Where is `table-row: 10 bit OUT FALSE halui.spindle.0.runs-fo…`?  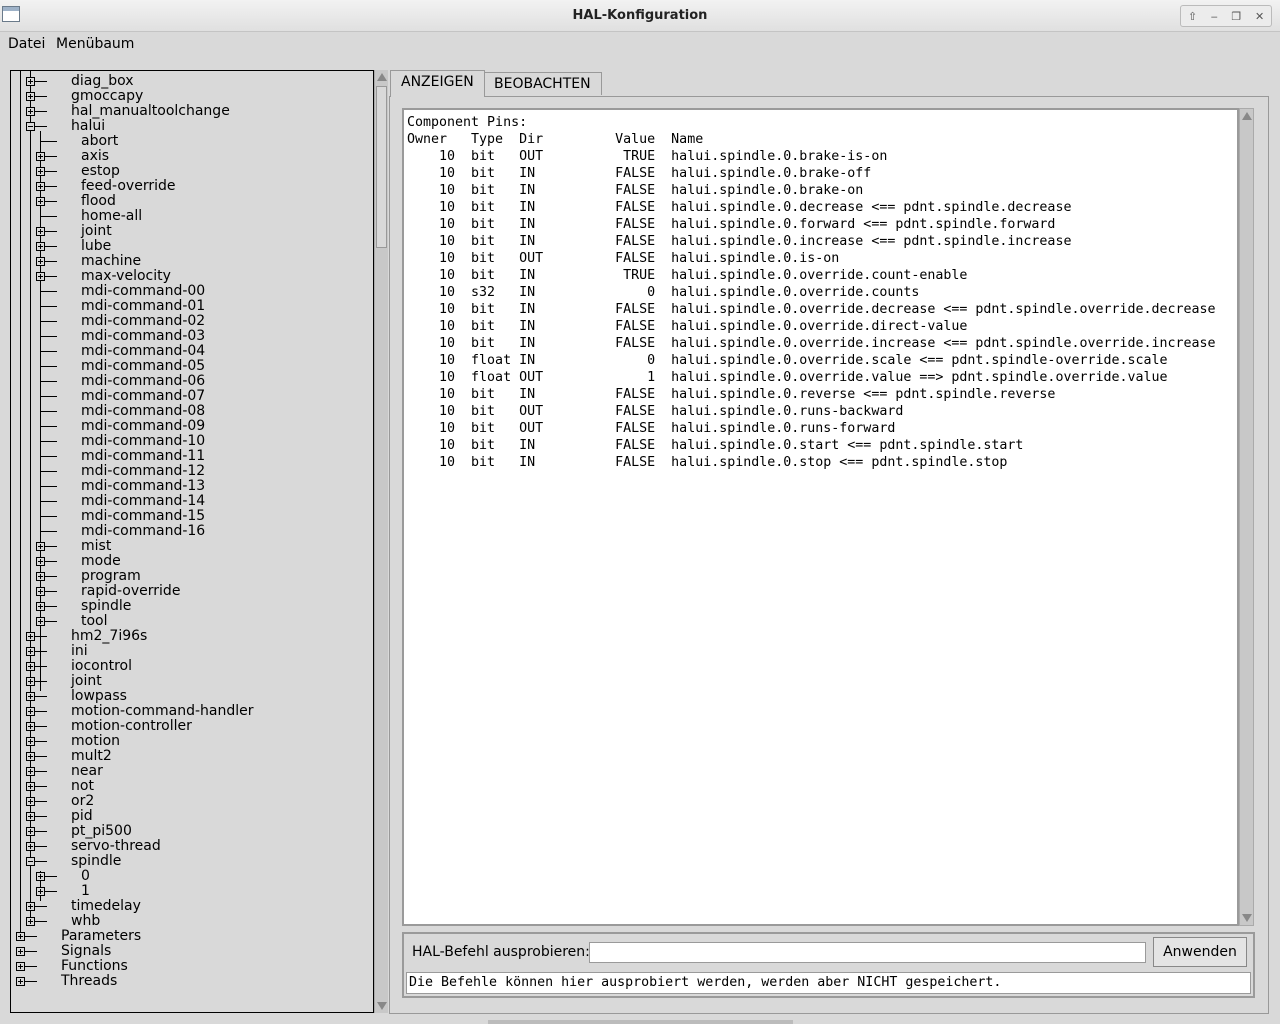
table-row: 10 bit OUT FALSE halui.spindle.0.runs-fo… is located at coordinates (651, 428).